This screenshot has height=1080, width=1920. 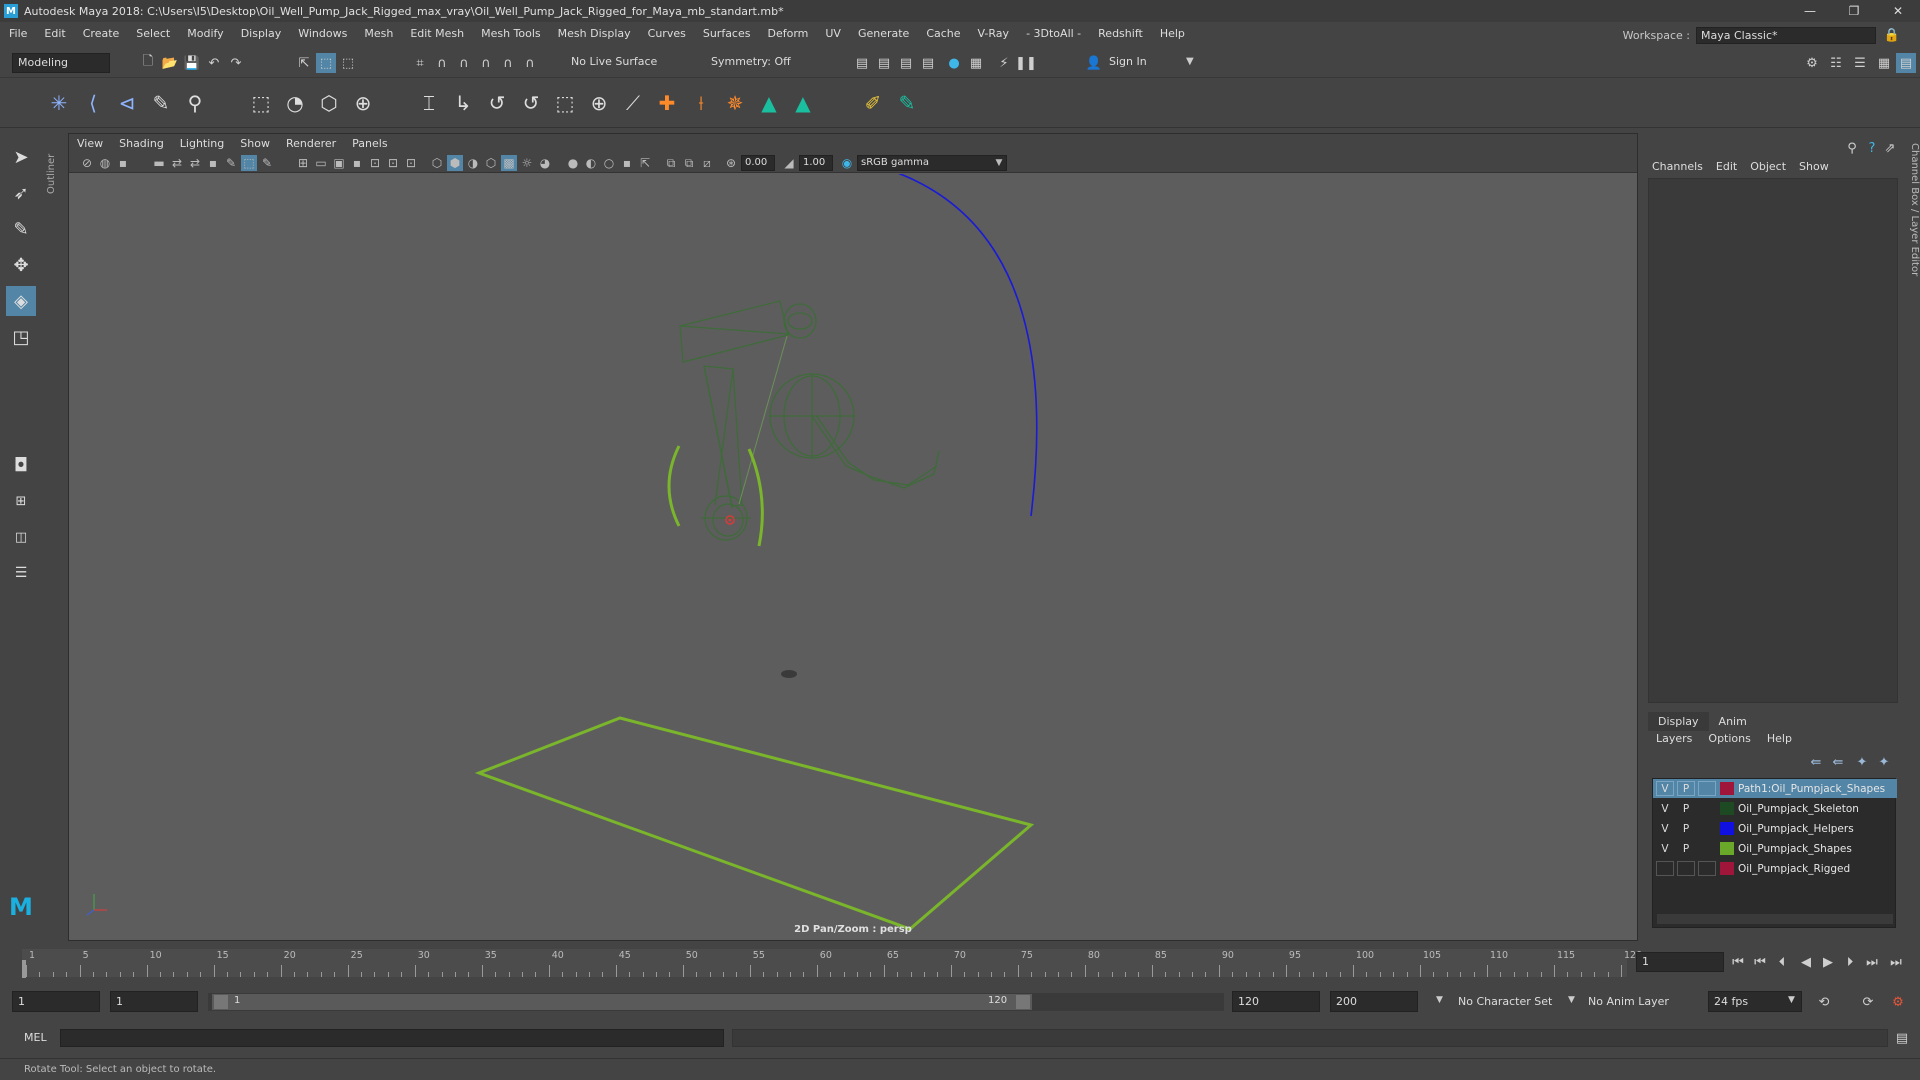 I want to click on new-layer-icon: ✦, so click(x=1862, y=762).